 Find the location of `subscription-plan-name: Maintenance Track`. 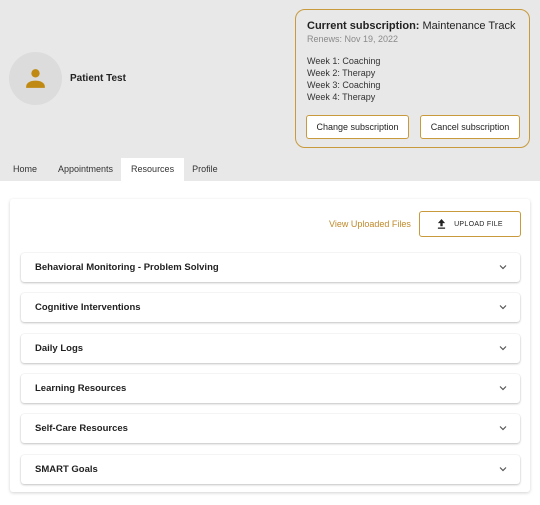

subscription-plan-name: Maintenance Track is located at coordinates (469, 26).